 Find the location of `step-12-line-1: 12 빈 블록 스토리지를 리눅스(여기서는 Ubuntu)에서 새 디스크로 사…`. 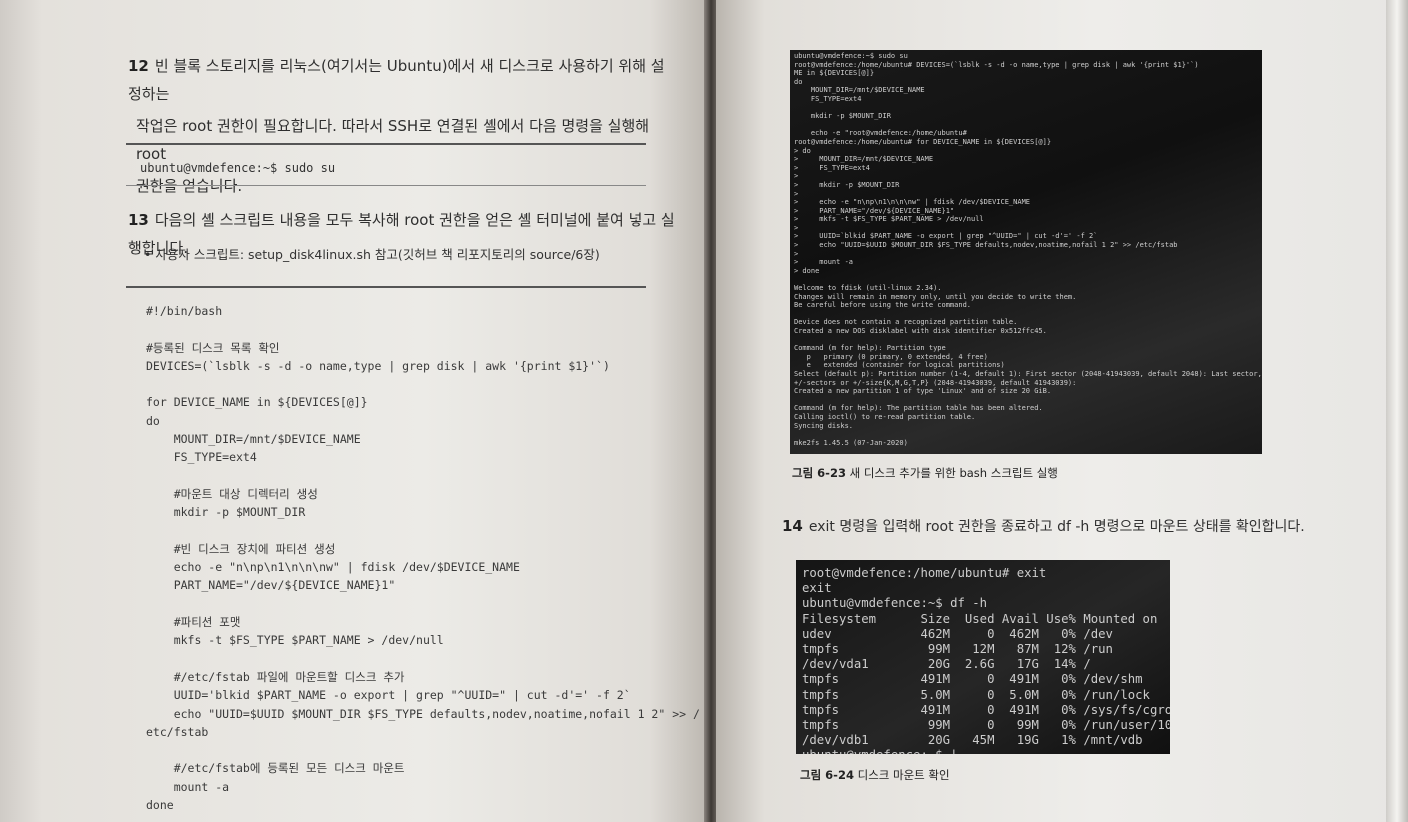

step-12-line-1: 12 빈 블록 스토리지를 리눅스(여기서는 Ubuntu)에서 새 디스크로 사… is located at coordinates (398, 80).